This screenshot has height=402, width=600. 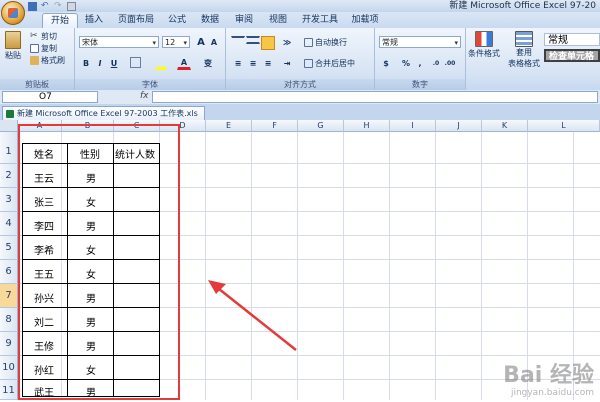 I want to click on bold-button: B, so click(x=86, y=64).